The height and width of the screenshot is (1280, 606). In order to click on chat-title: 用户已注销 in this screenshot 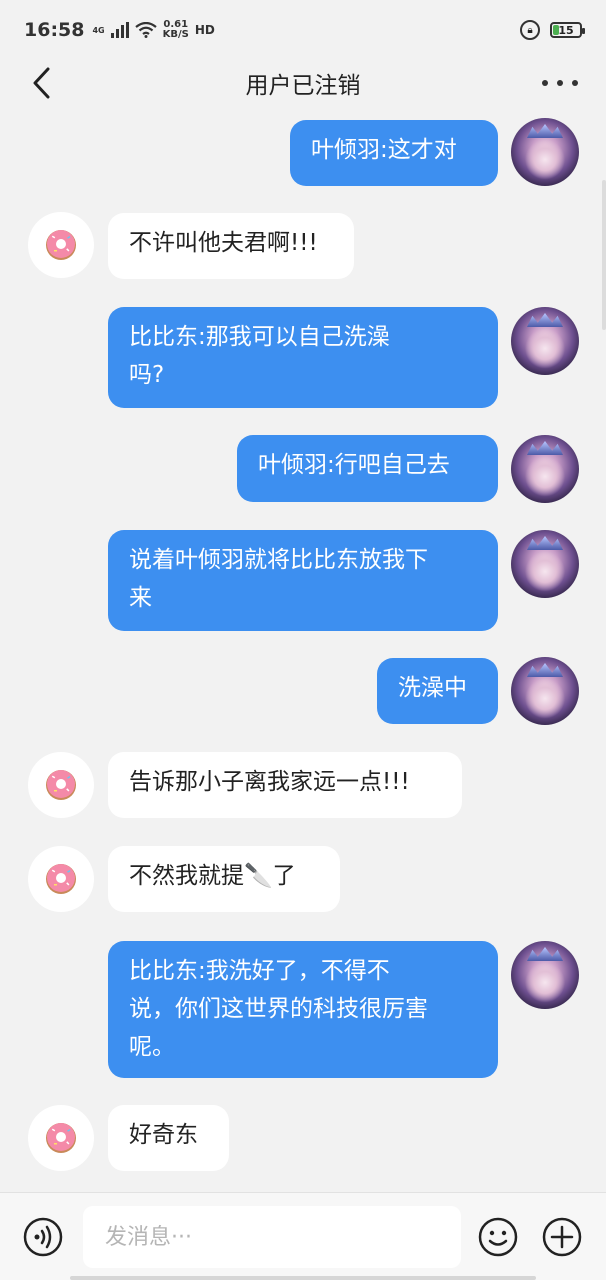, I will do `click(303, 86)`.